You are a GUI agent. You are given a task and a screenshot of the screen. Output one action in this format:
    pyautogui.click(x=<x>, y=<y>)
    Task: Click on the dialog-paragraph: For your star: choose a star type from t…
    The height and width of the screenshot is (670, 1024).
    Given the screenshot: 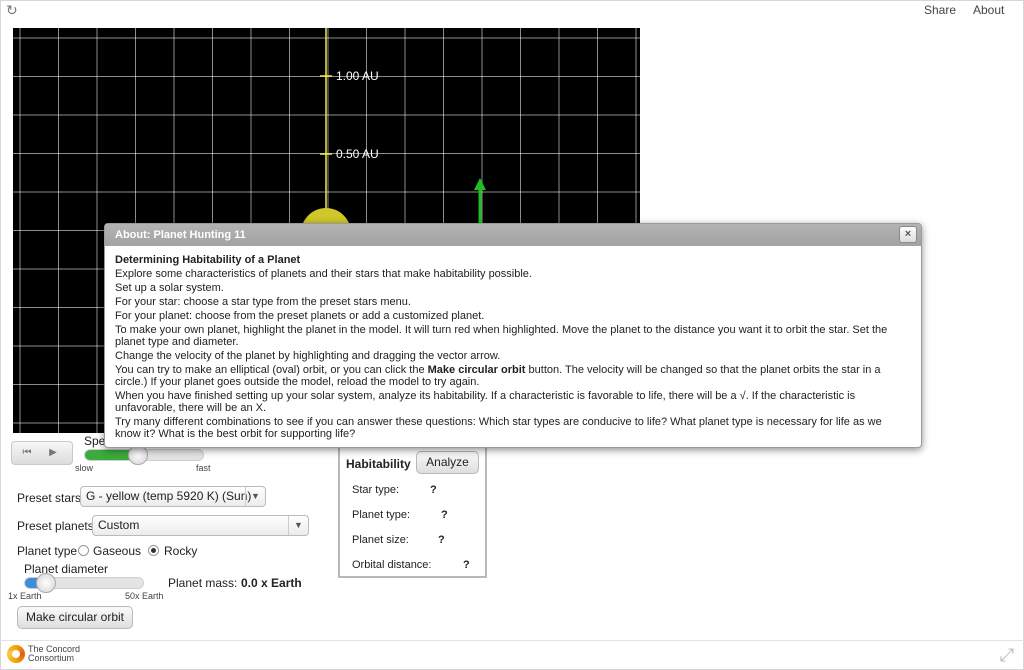 What is the action you would take?
    pyautogui.click(x=263, y=302)
    